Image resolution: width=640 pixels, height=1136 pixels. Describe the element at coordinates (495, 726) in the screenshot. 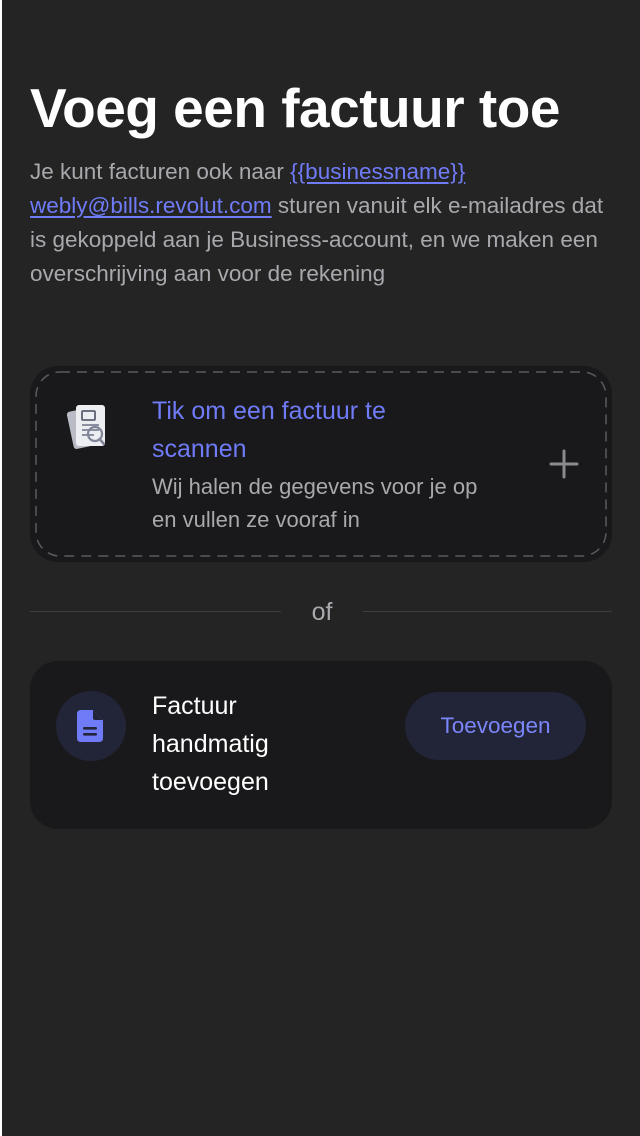

I see `add-button: Toevoegen` at that location.